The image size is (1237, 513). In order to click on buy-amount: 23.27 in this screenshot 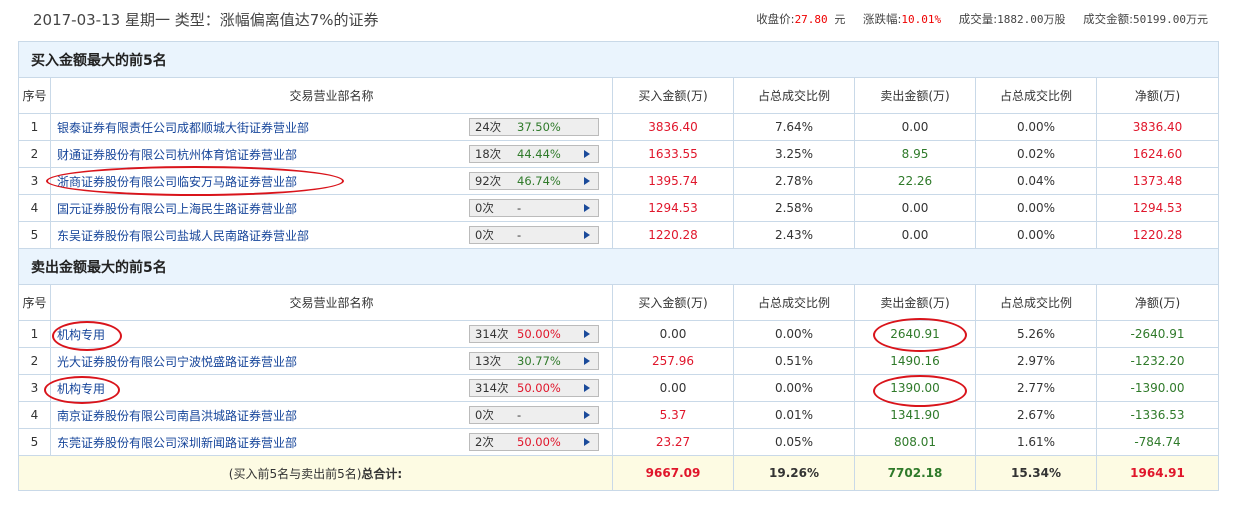, I will do `click(673, 442)`.